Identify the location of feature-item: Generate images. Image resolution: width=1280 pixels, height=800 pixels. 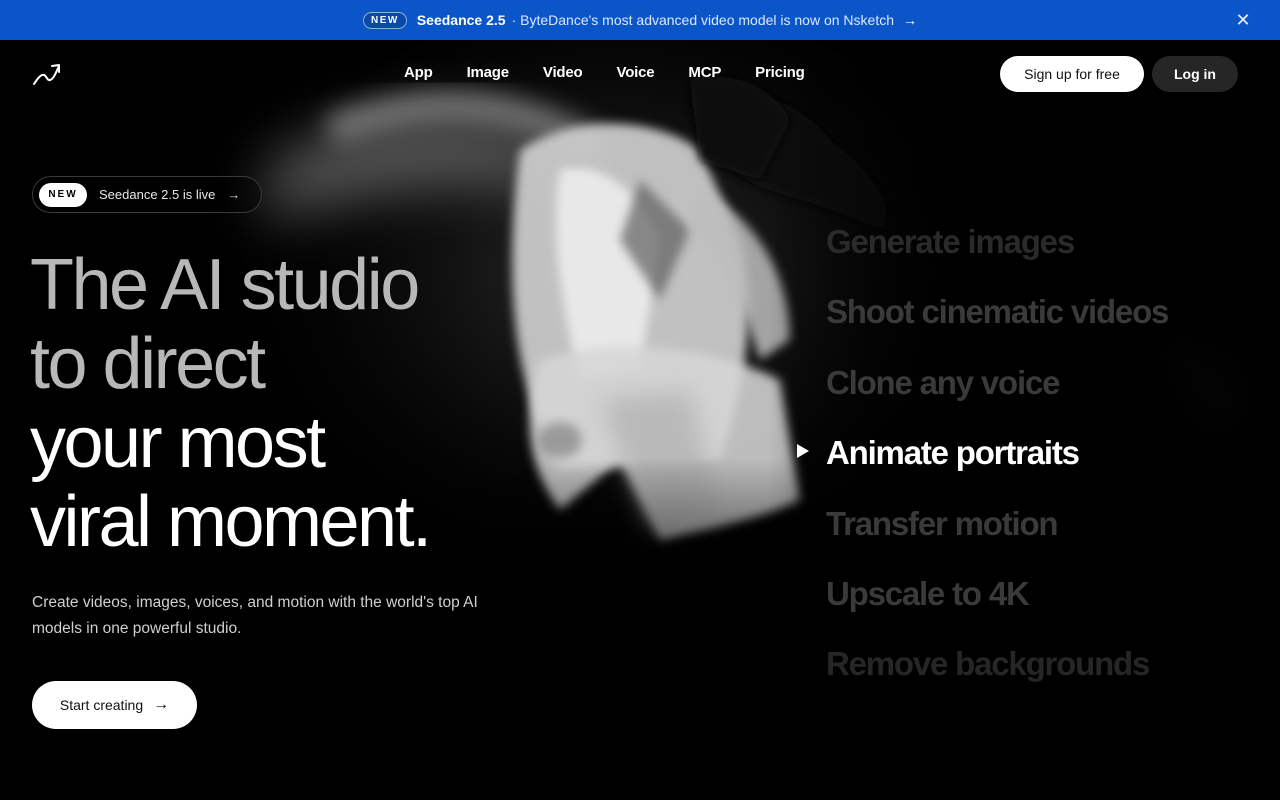
(997, 255).